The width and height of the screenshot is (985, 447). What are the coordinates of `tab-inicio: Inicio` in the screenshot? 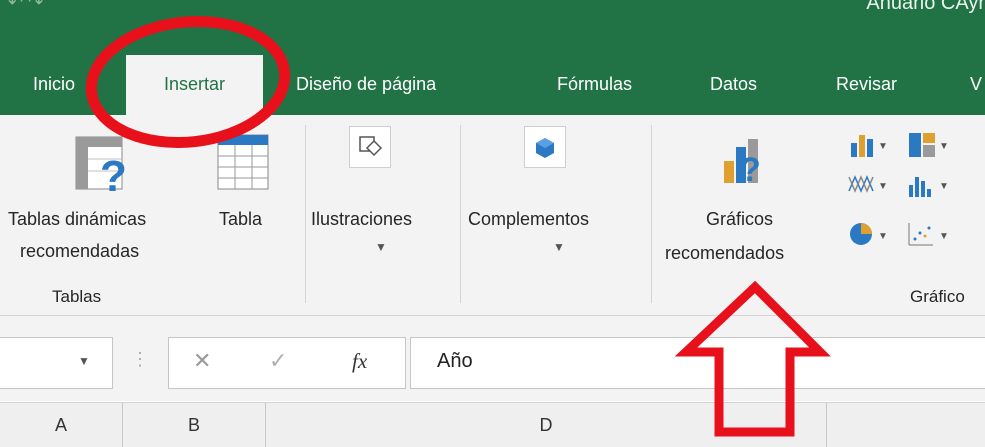 It's located at (54, 85).